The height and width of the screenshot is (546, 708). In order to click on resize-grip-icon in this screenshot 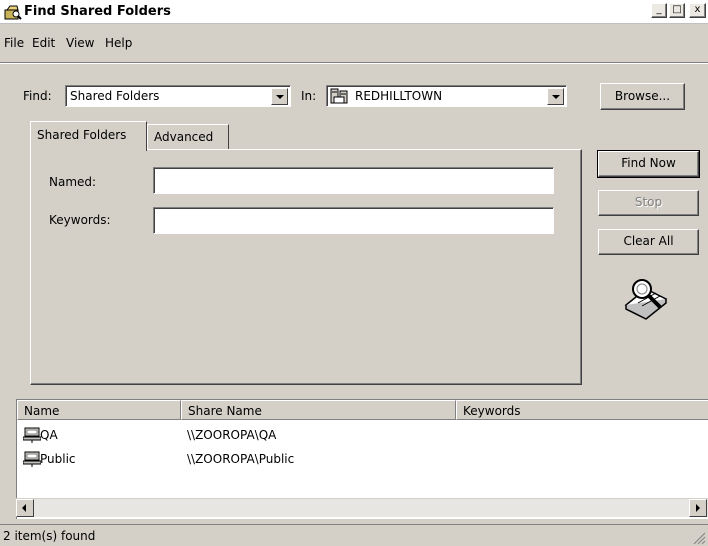, I will do `click(699, 538)`.